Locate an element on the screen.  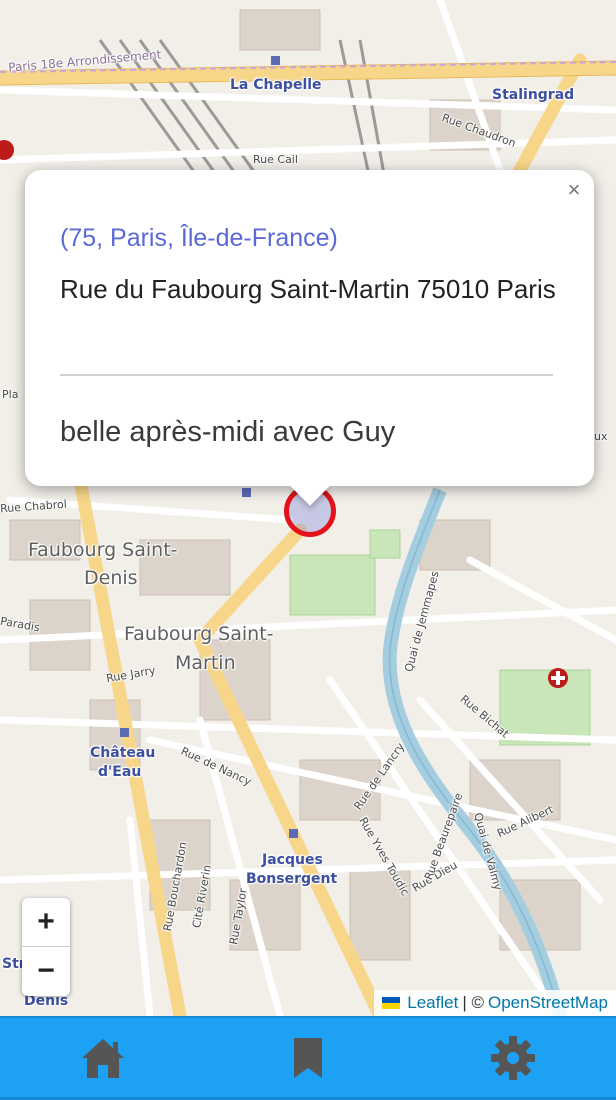
bookmark-icon is located at coordinates (307, 1057).